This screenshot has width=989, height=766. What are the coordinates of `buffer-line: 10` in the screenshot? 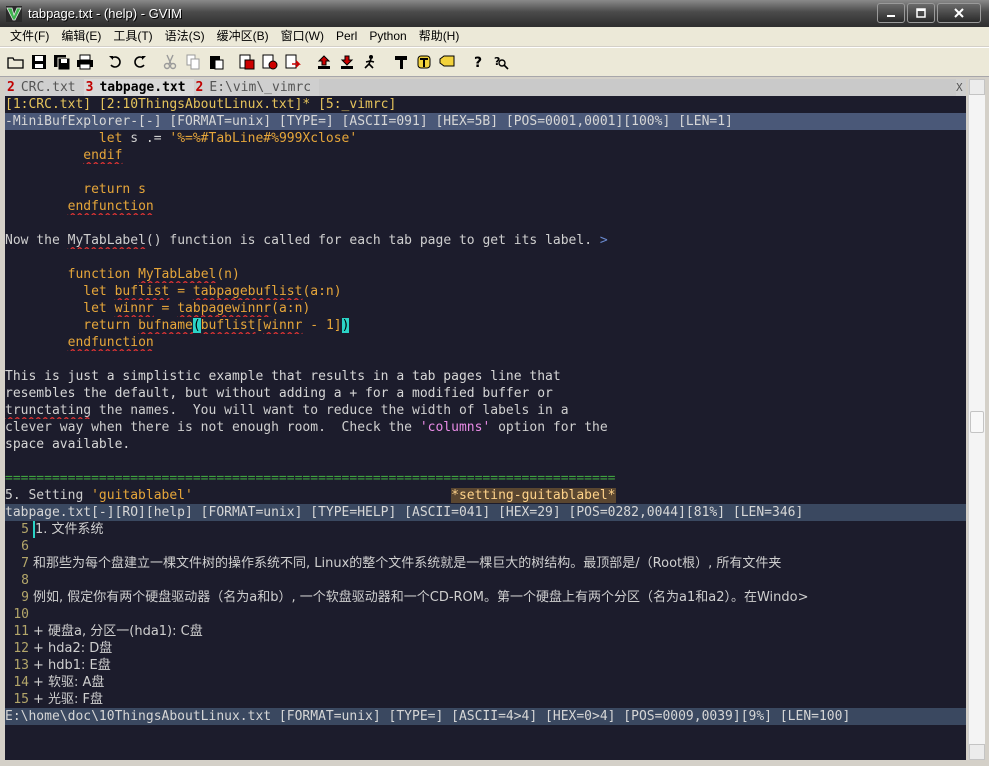 It's located at (21, 614).